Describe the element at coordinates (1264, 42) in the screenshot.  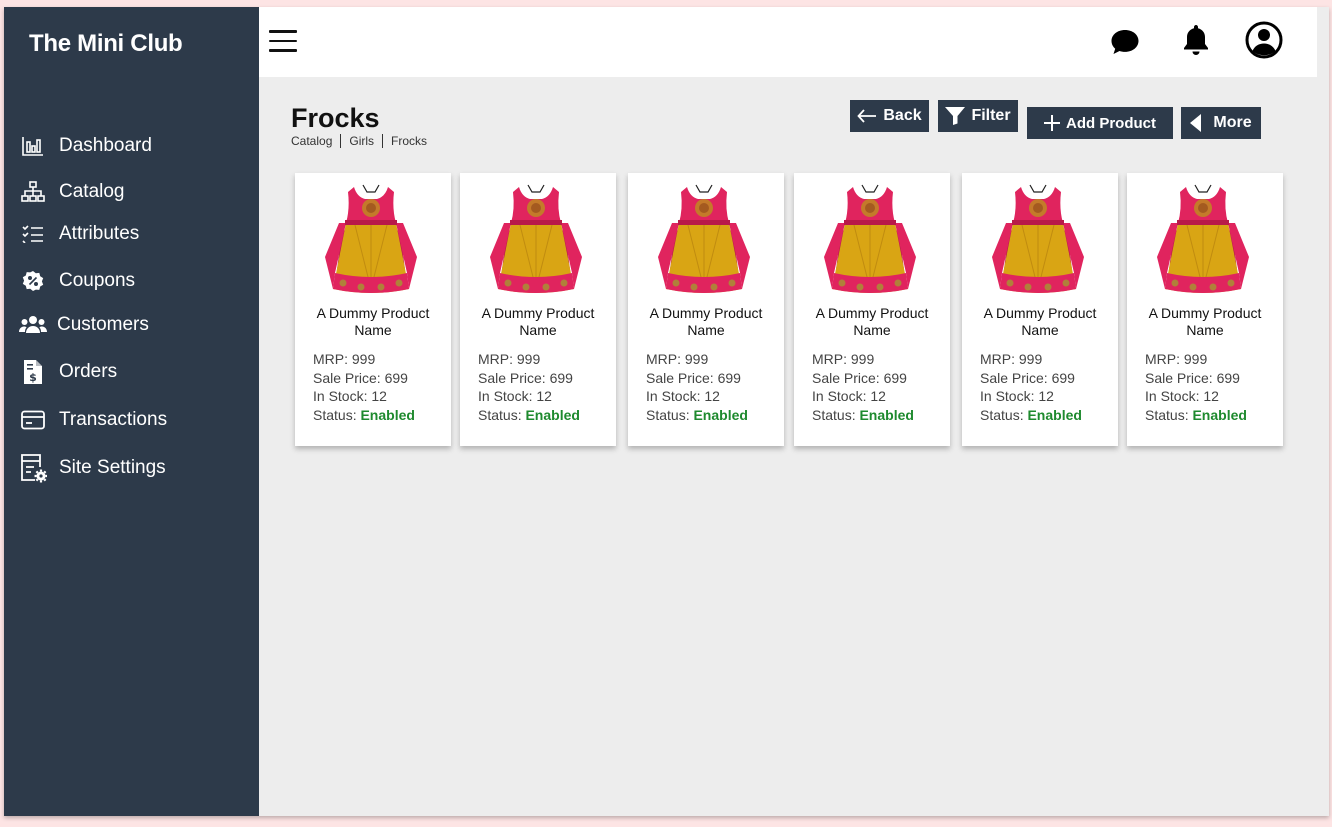
I see `user-circle-icon` at that location.